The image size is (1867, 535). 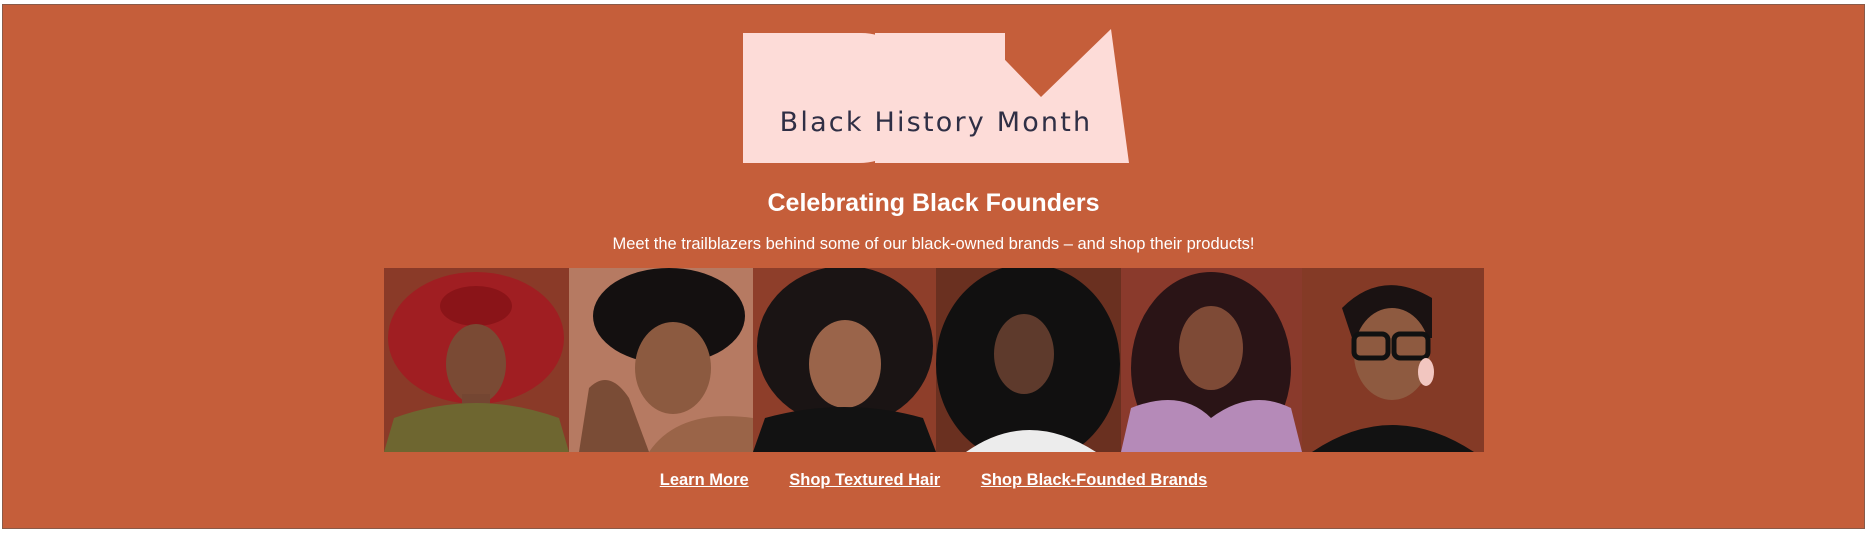 I want to click on bhm-logo-shapes, so click(x=936, y=96).